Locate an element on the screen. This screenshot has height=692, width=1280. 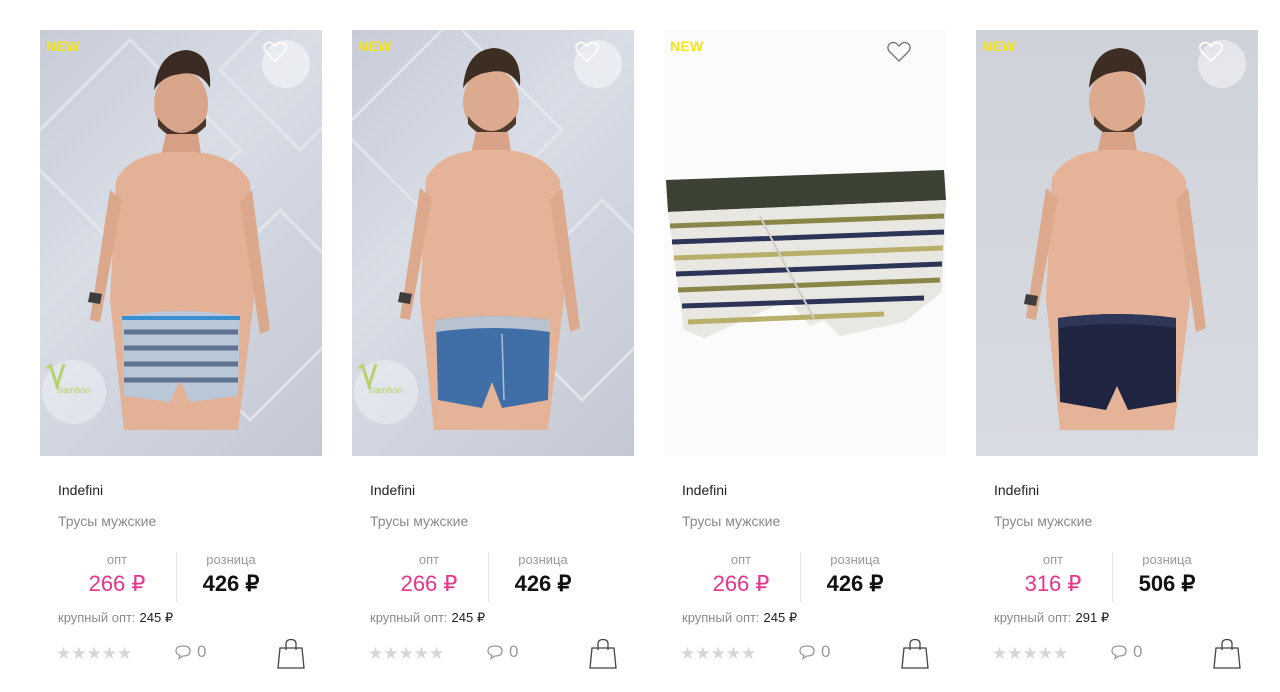
retail-price: розница 506 ₽ is located at coordinates (1167, 575).